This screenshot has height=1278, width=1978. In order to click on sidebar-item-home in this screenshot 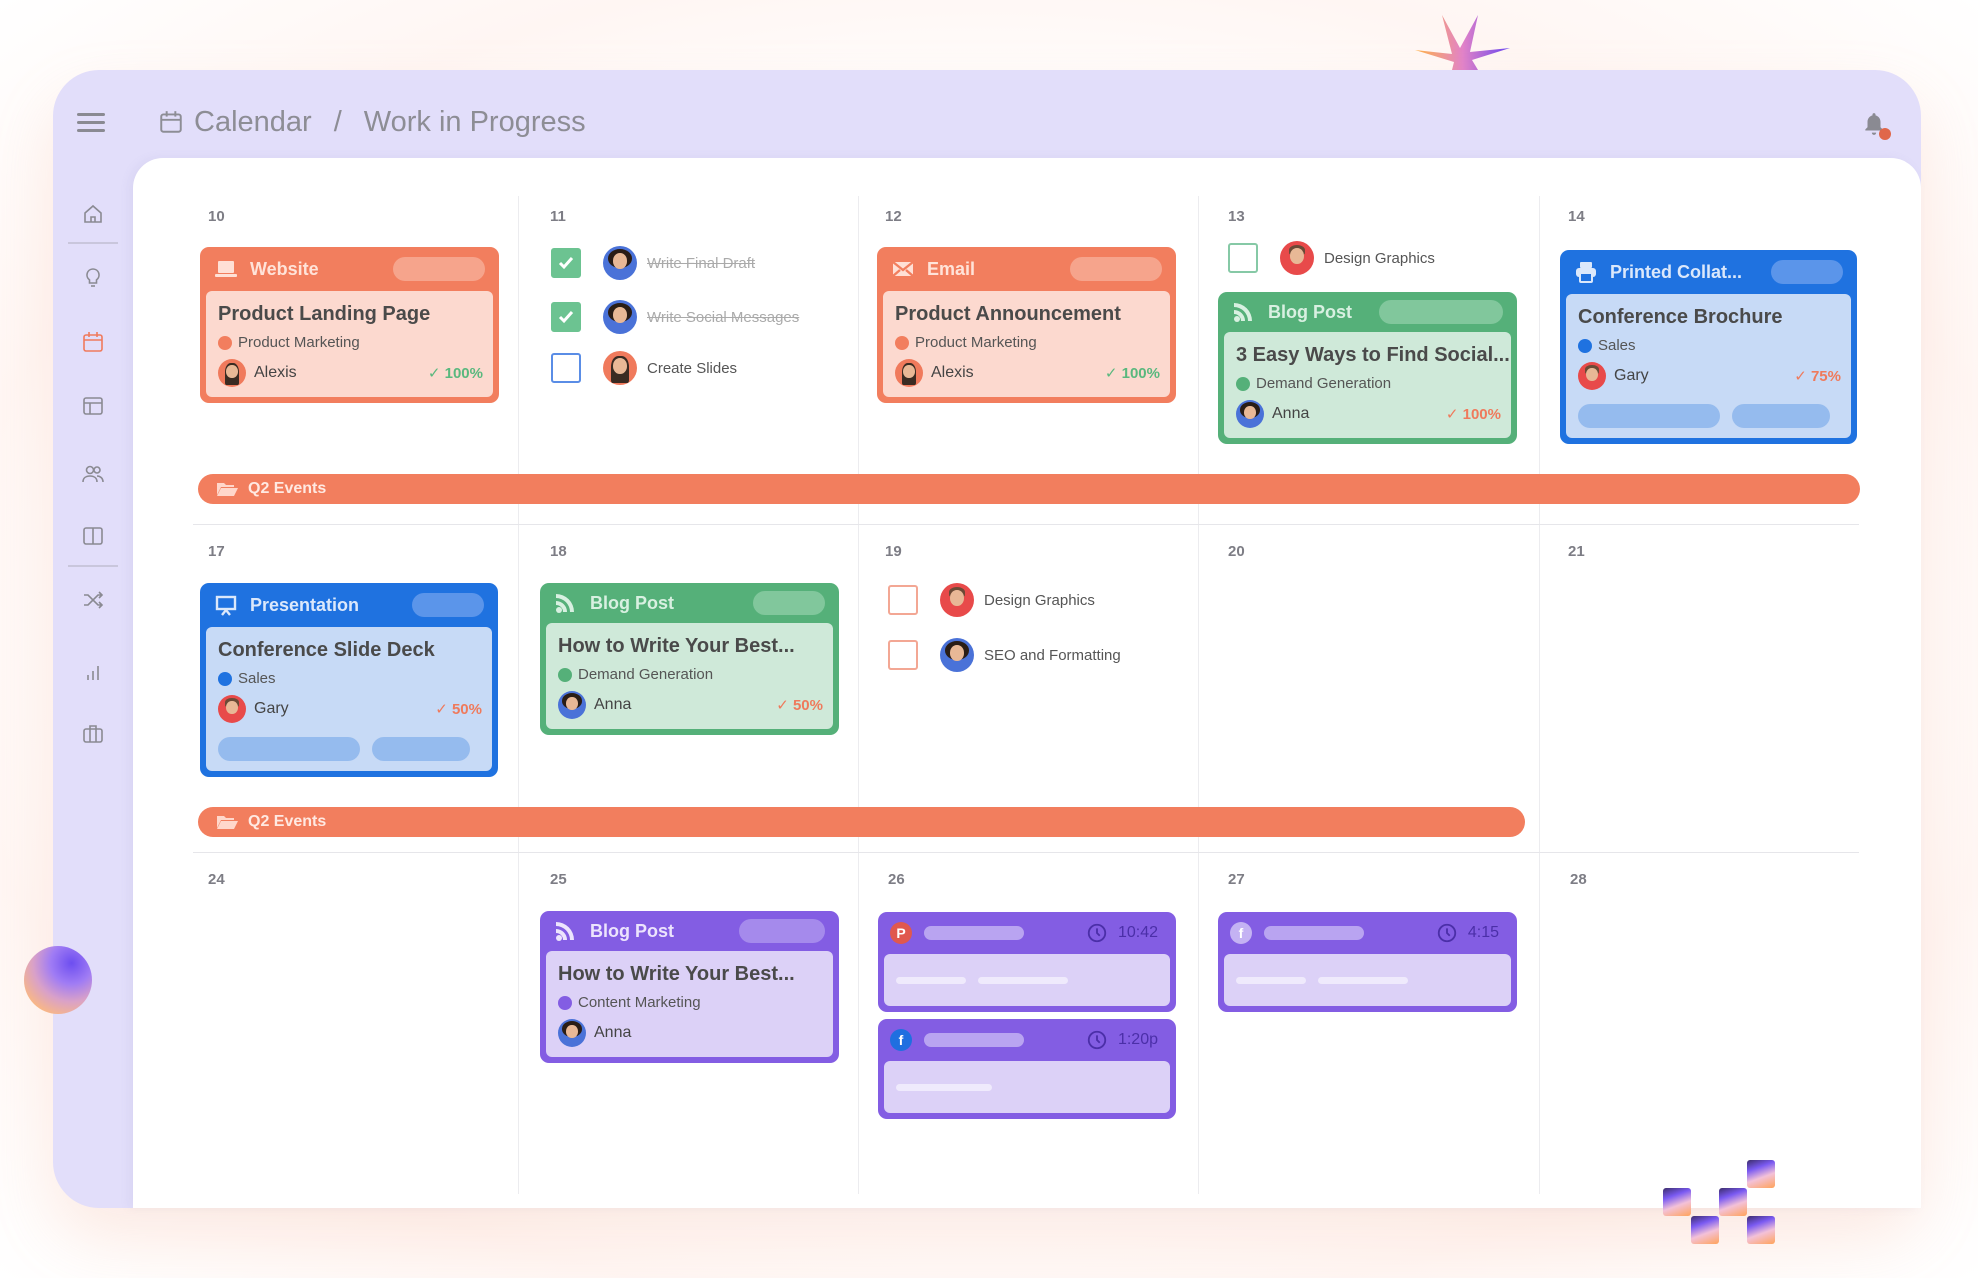, I will do `click(93, 214)`.